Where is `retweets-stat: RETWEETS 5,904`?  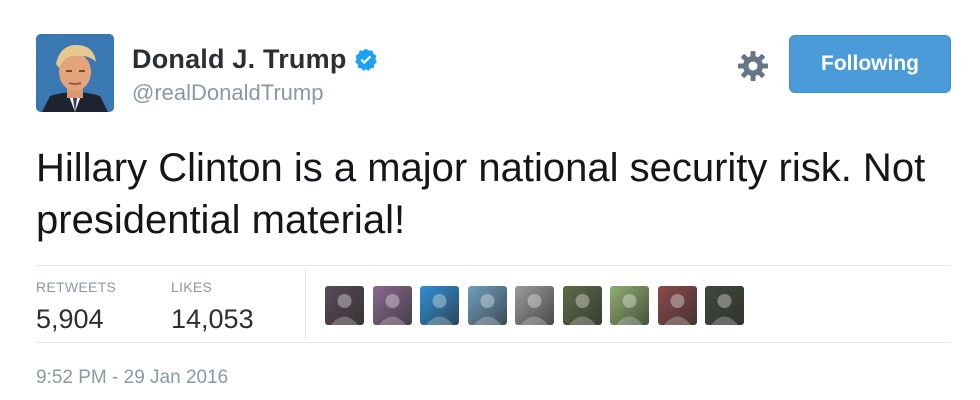
retweets-stat: RETWEETS 5,904 is located at coordinates (76, 307).